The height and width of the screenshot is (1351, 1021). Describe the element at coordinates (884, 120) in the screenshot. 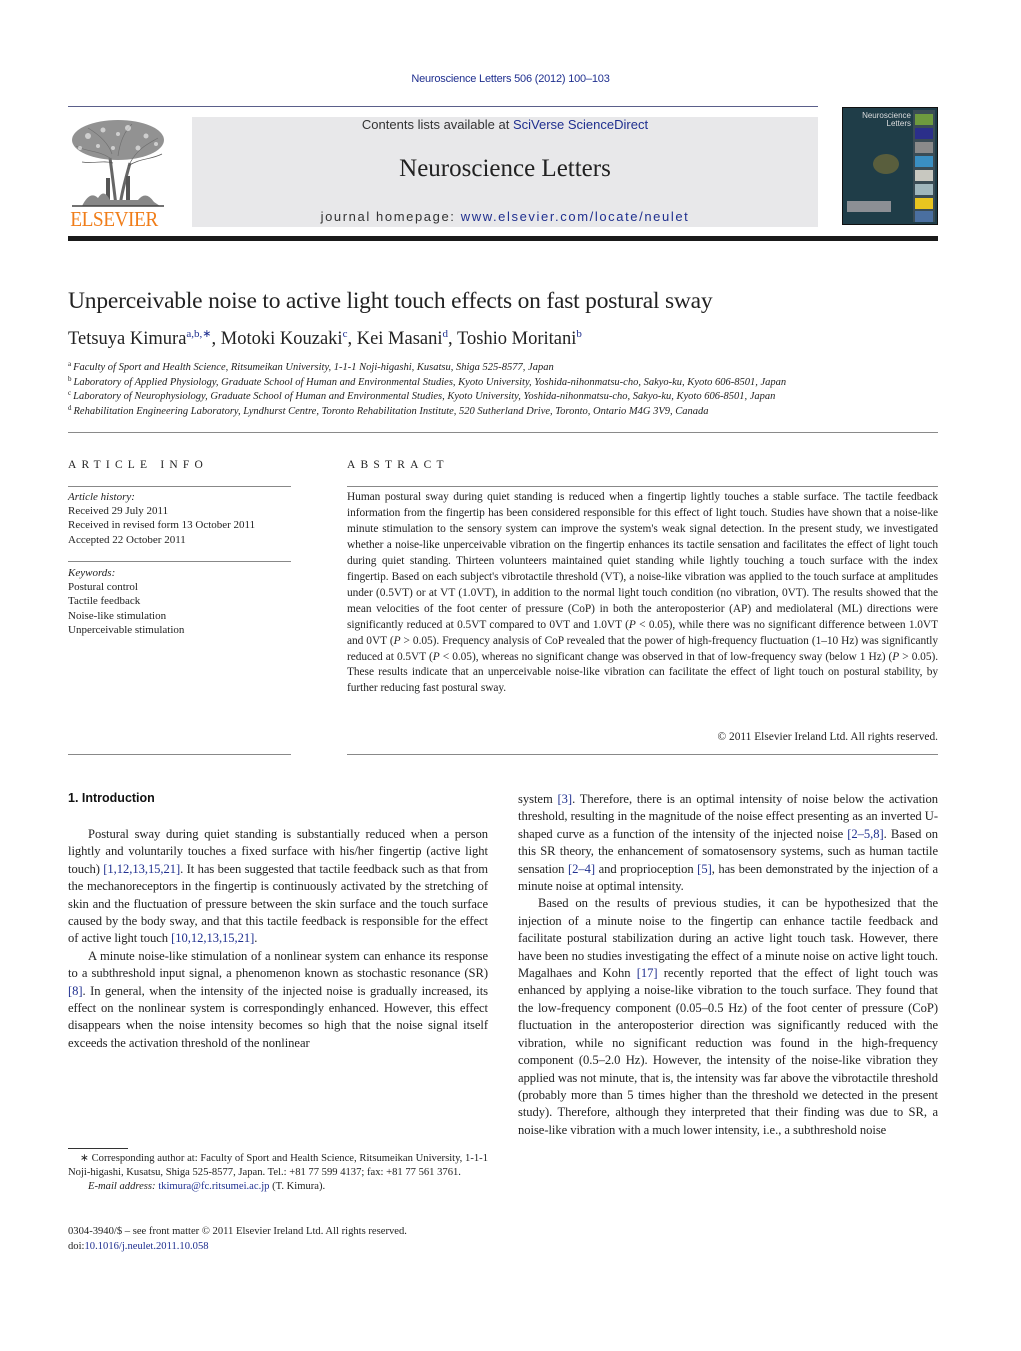

I see `cover-title: Neuroscience Letters` at that location.